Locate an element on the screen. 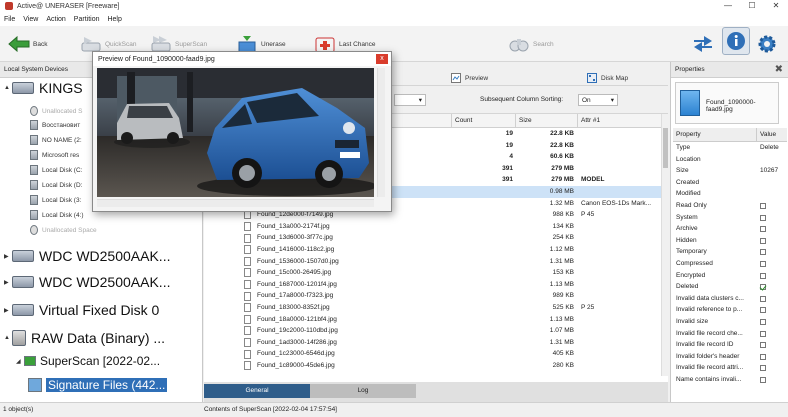 This screenshot has width=788, height=417. table-row: Found_1687000-1201f4.jpg 1.13 MB is located at coordinates (433, 285).